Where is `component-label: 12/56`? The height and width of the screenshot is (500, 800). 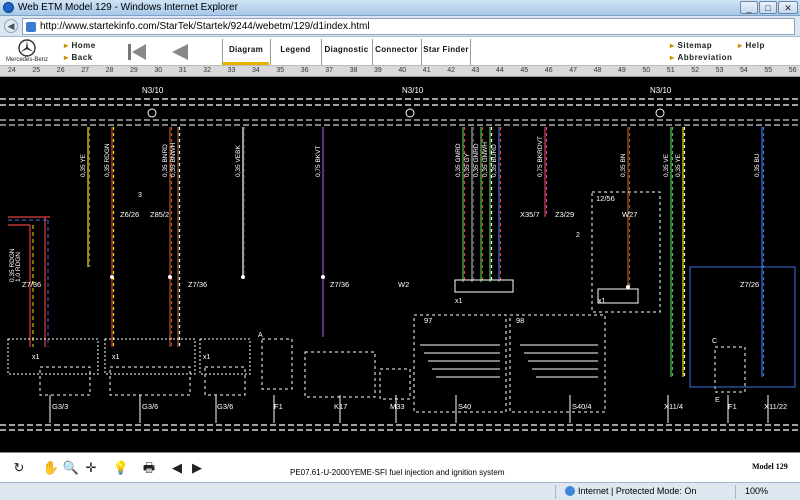
component-label: 12/56 is located at coordinates (605, 198).